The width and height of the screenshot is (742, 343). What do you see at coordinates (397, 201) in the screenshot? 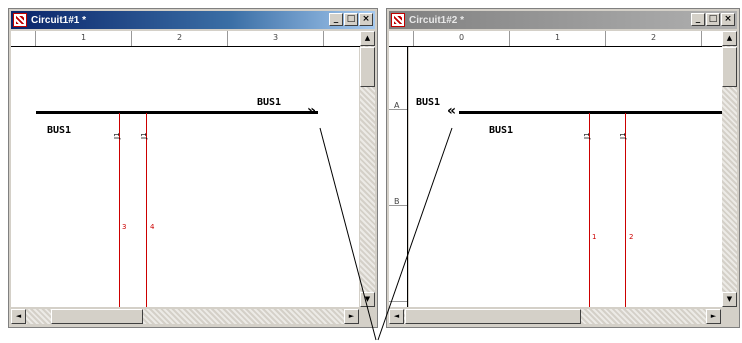
I see `ruler-label: B` at bounding box center [397, 201].